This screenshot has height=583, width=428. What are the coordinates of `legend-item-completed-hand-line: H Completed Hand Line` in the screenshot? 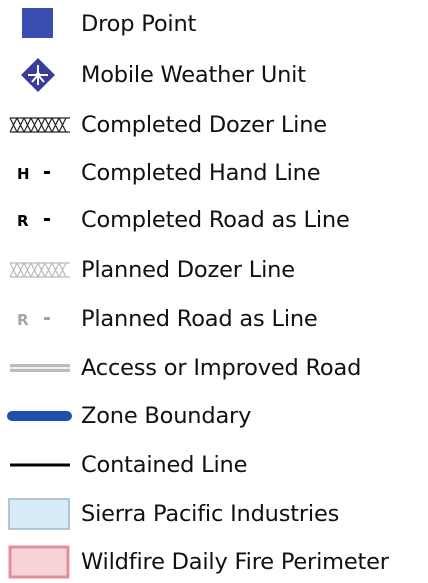 It's located at (214, 173).